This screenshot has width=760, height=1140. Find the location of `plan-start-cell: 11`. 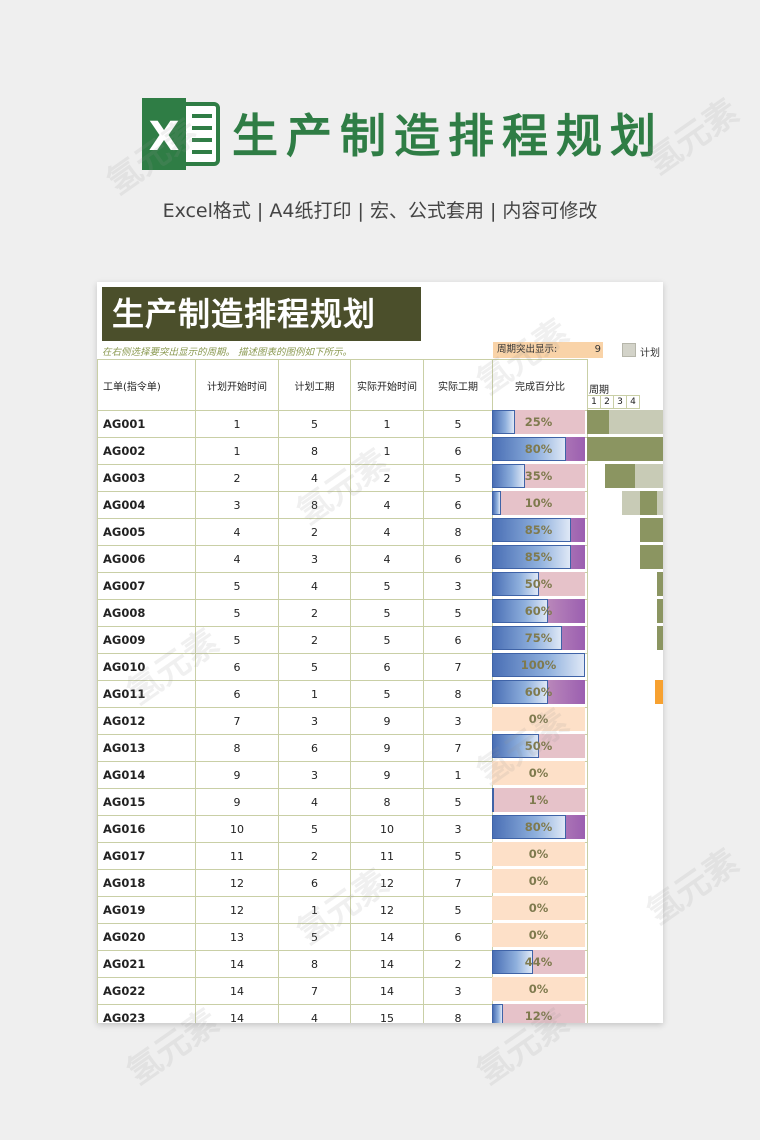

plan-start-cell: 11 is located at coordinates (237, 856).